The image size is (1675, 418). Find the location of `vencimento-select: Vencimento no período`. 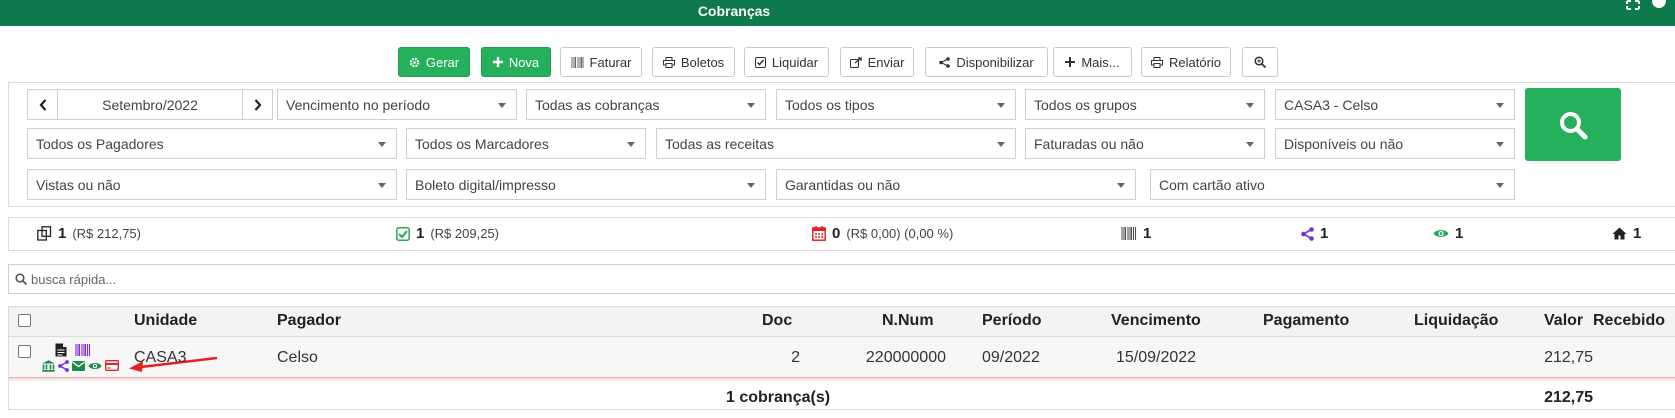

vencimento-select: Vencimento no período is located at coordinates (397, 104).